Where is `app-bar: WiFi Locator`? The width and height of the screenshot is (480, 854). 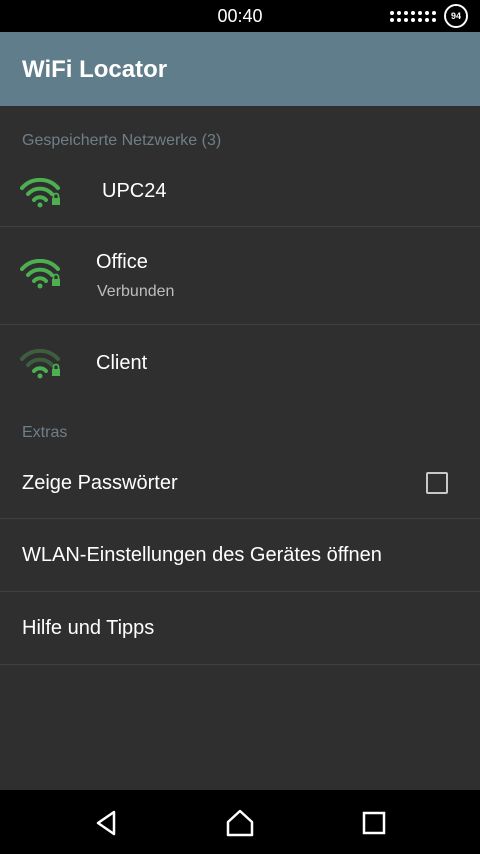 app-bar: WiFi Locator is located at coordinates (240, 69).